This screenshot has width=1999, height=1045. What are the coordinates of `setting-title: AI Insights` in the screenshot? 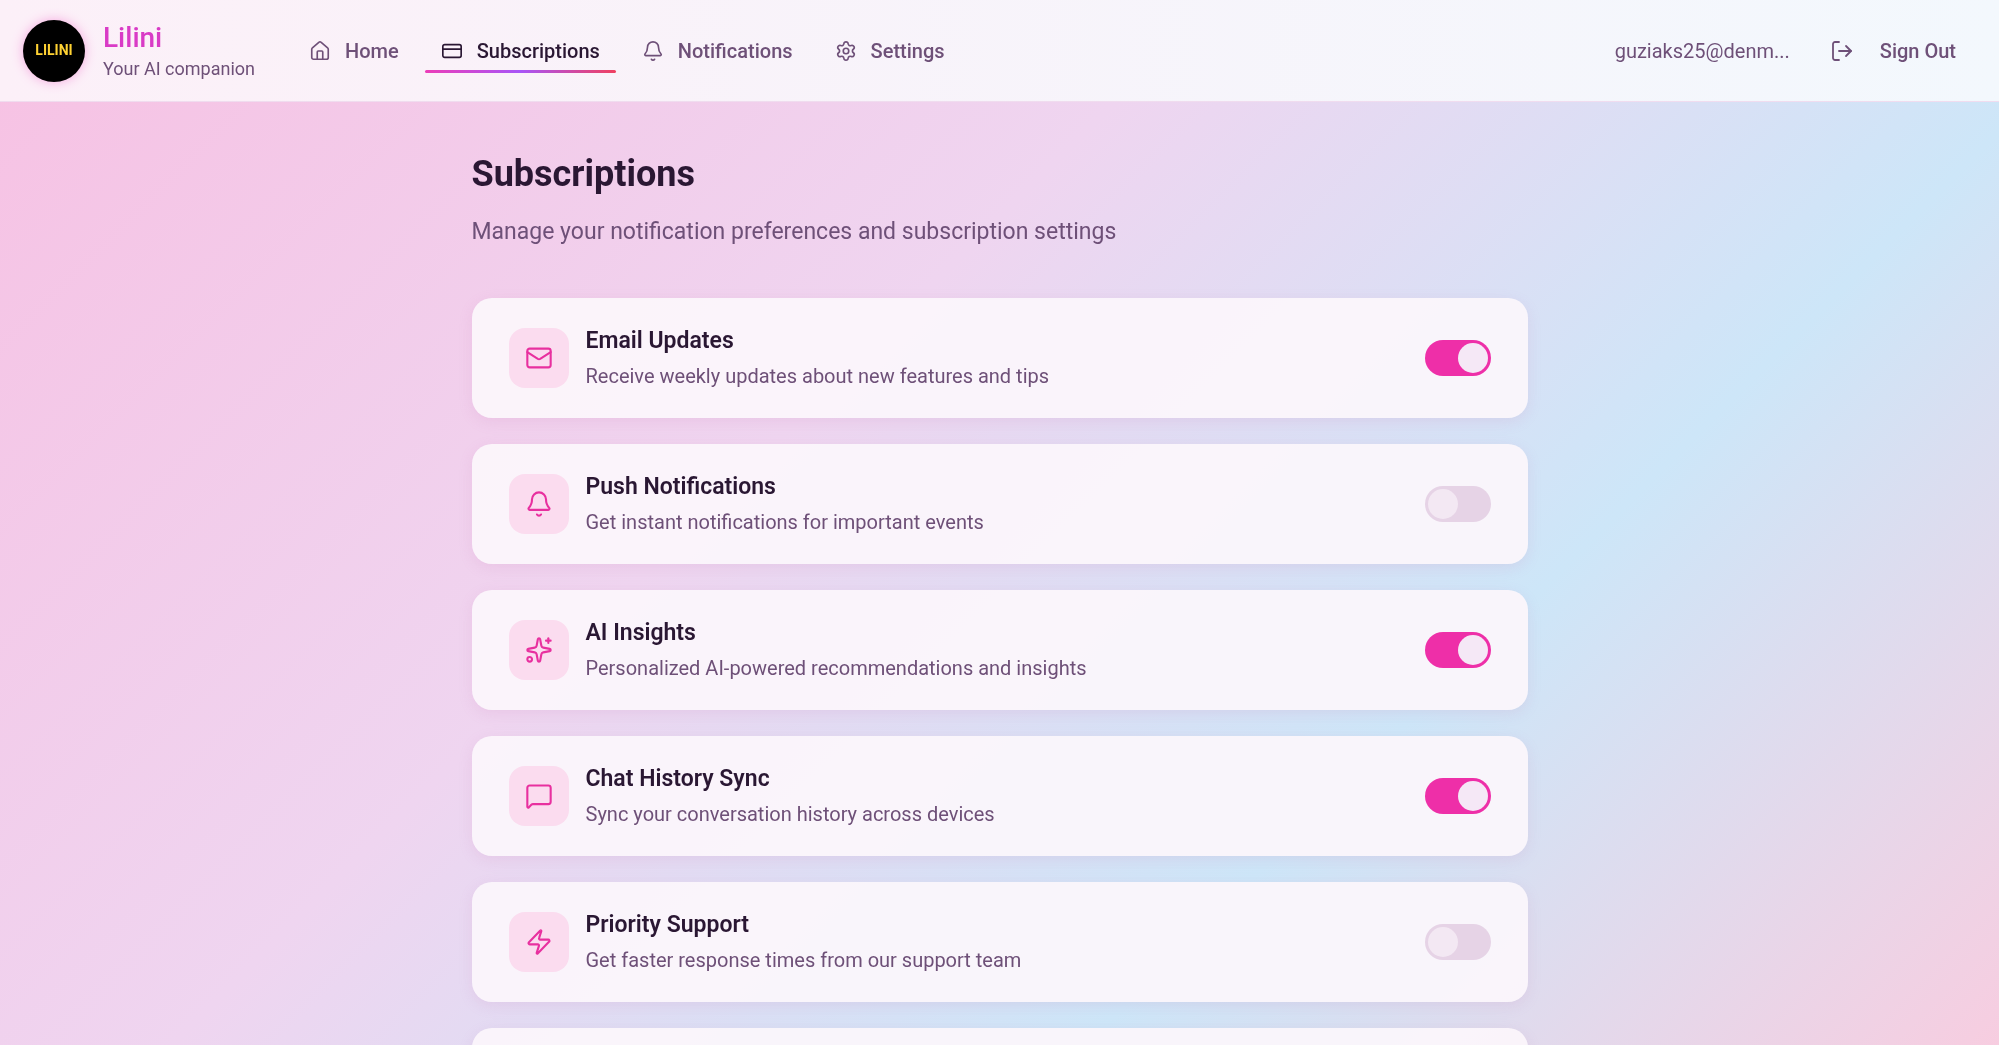 It's located at (641, 633).